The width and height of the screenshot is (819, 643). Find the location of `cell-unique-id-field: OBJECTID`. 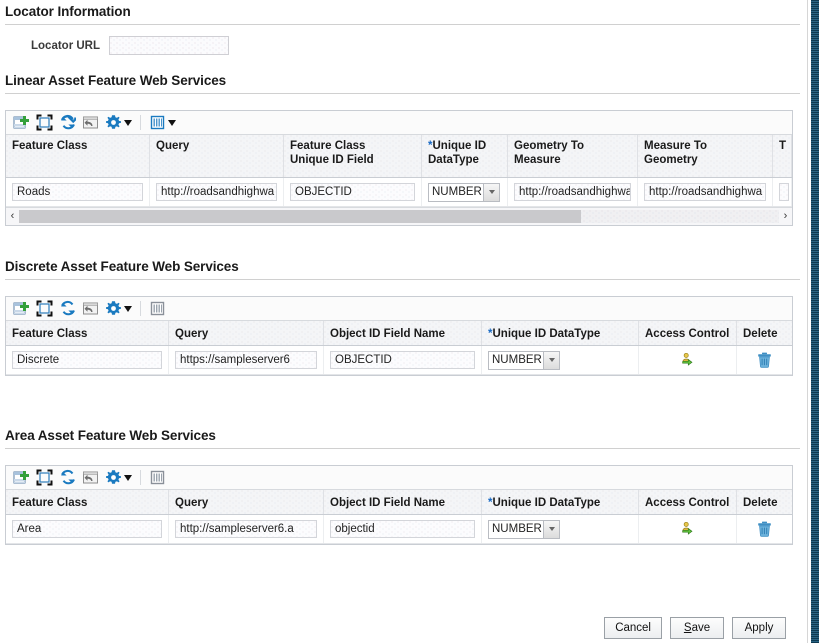

cell-unique-id-field: OBJECTID is located at coordinates (353, 192).